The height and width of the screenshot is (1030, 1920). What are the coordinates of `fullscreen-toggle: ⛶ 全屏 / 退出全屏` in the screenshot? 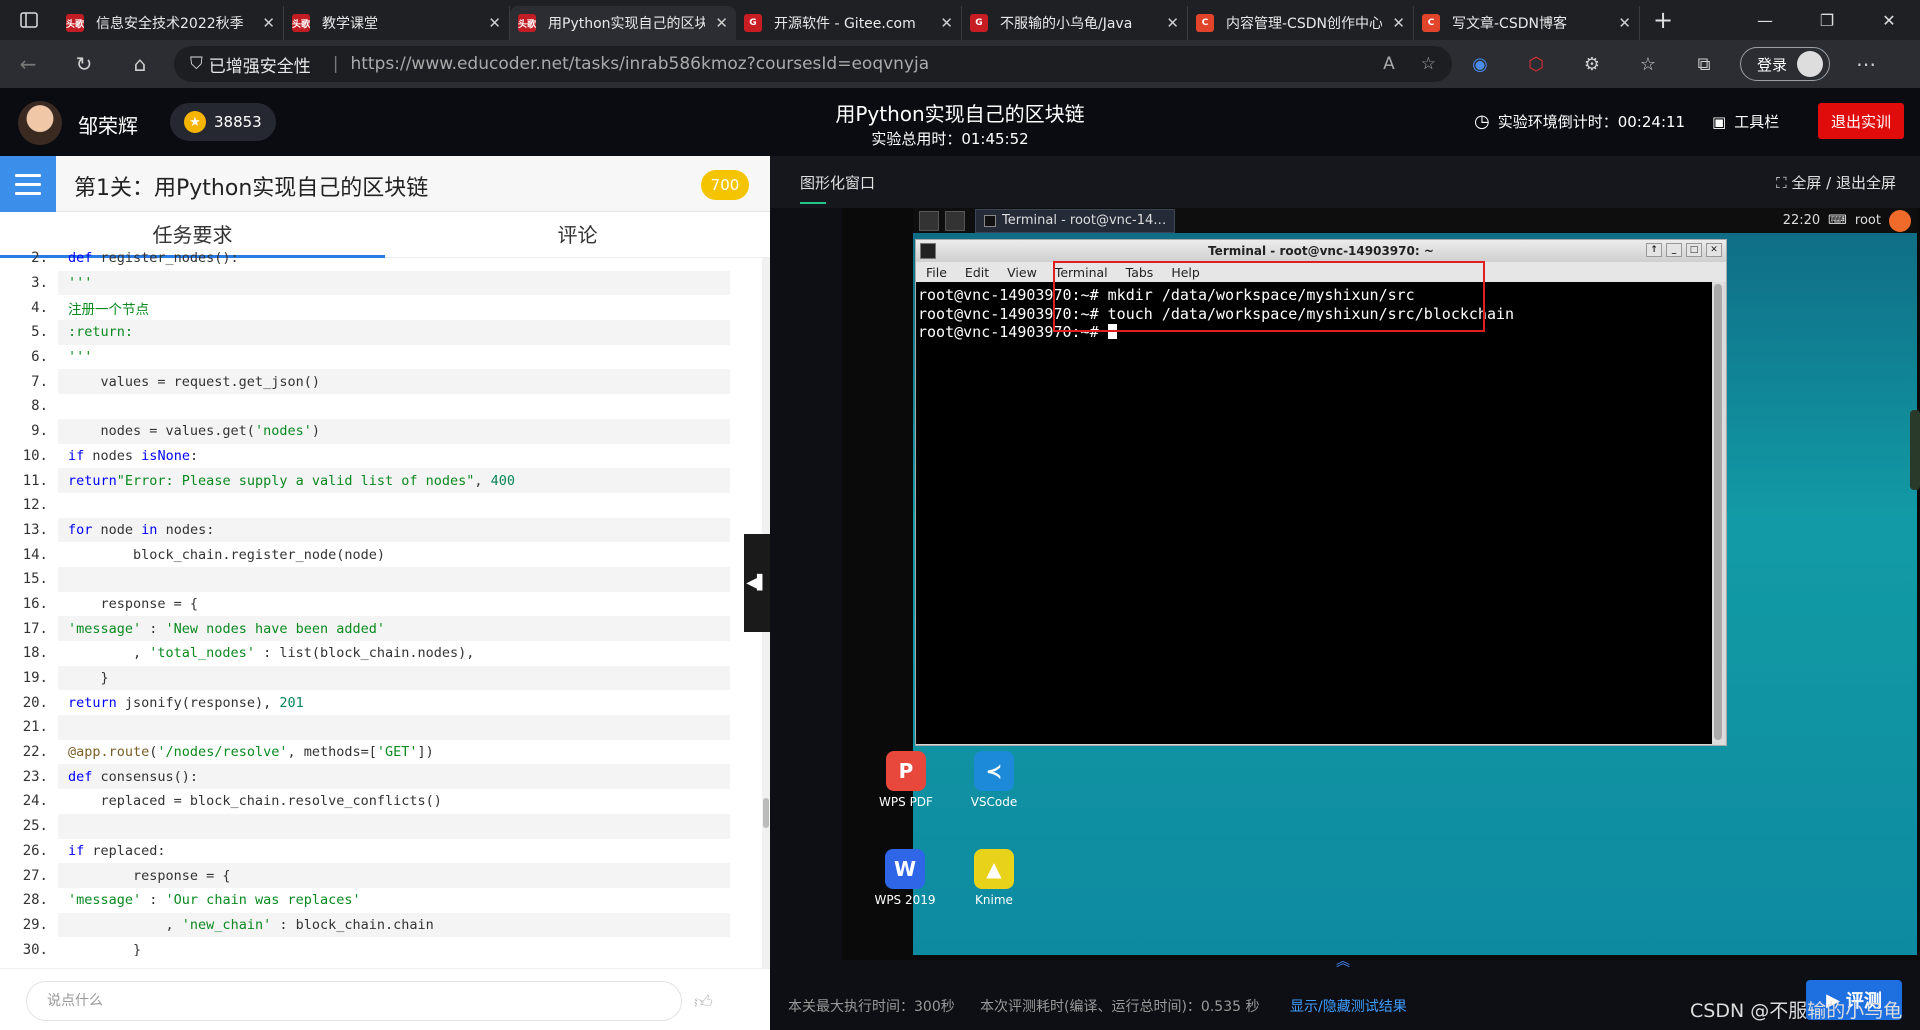 It's located at (1836, 182).